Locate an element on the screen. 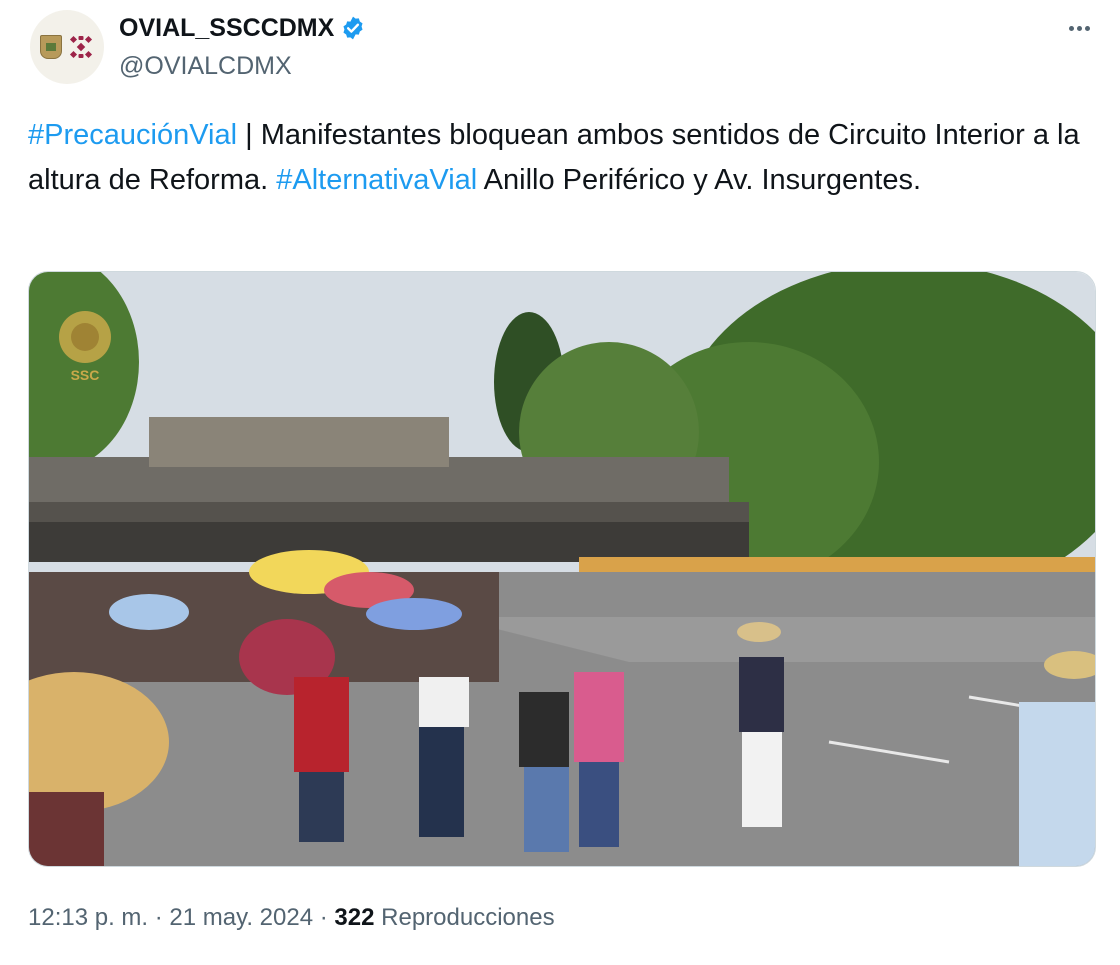 The image size is (1120, 965). tweet-text-part-2: Anillo Periférico y Av. Insurgentes. is located at coordinates (699, 180).